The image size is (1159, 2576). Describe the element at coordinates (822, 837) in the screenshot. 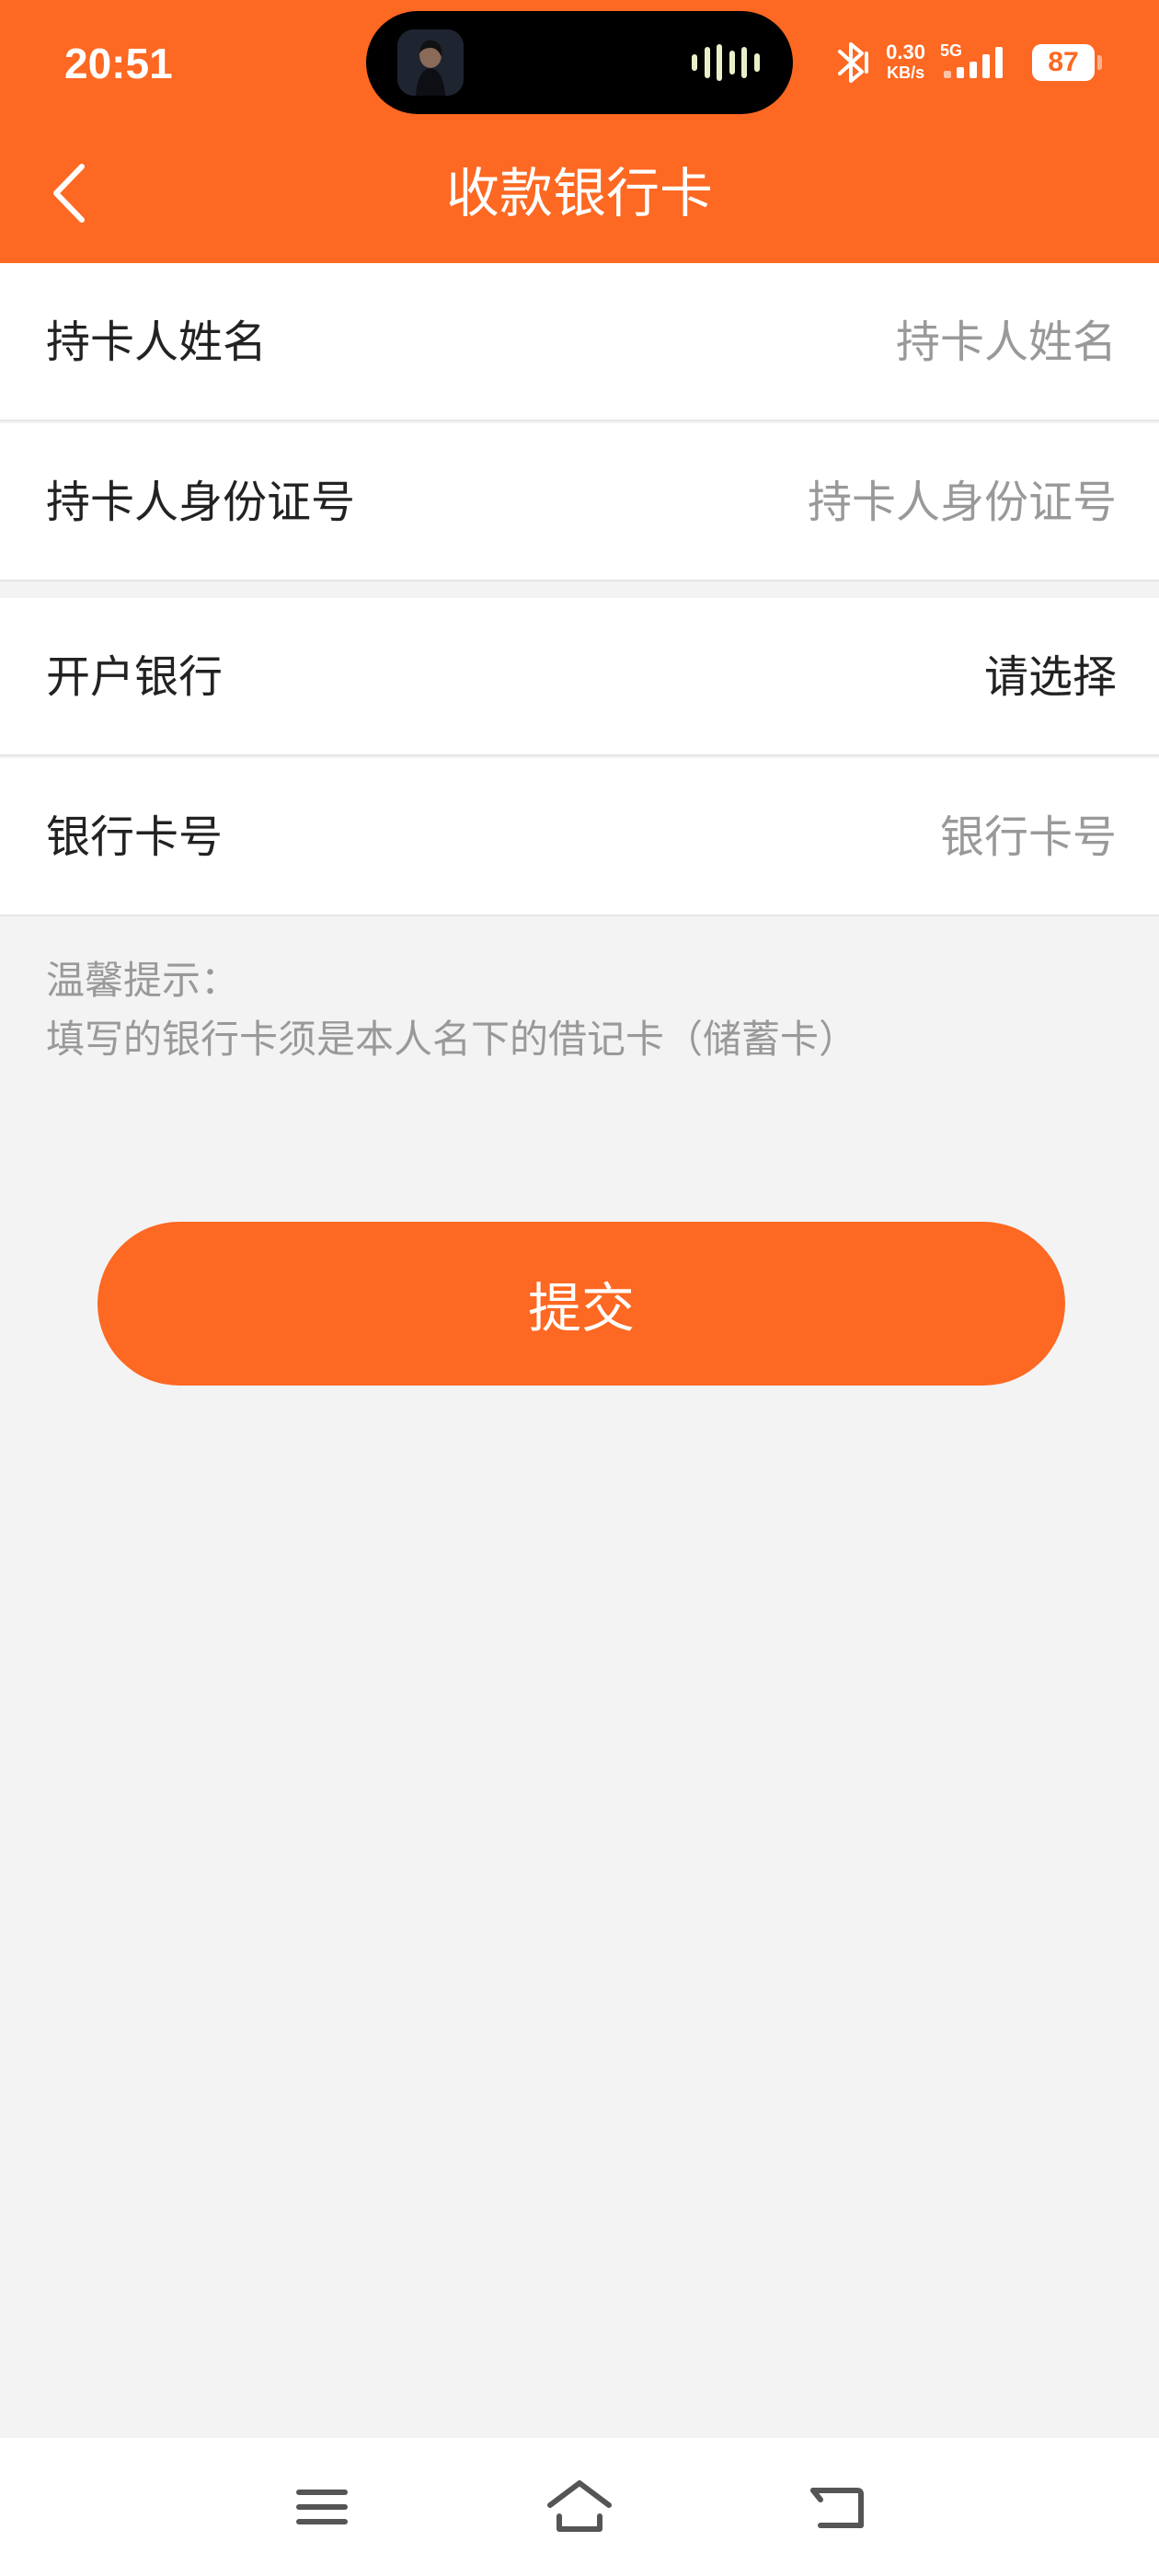

I see `card-number-input` at that location.